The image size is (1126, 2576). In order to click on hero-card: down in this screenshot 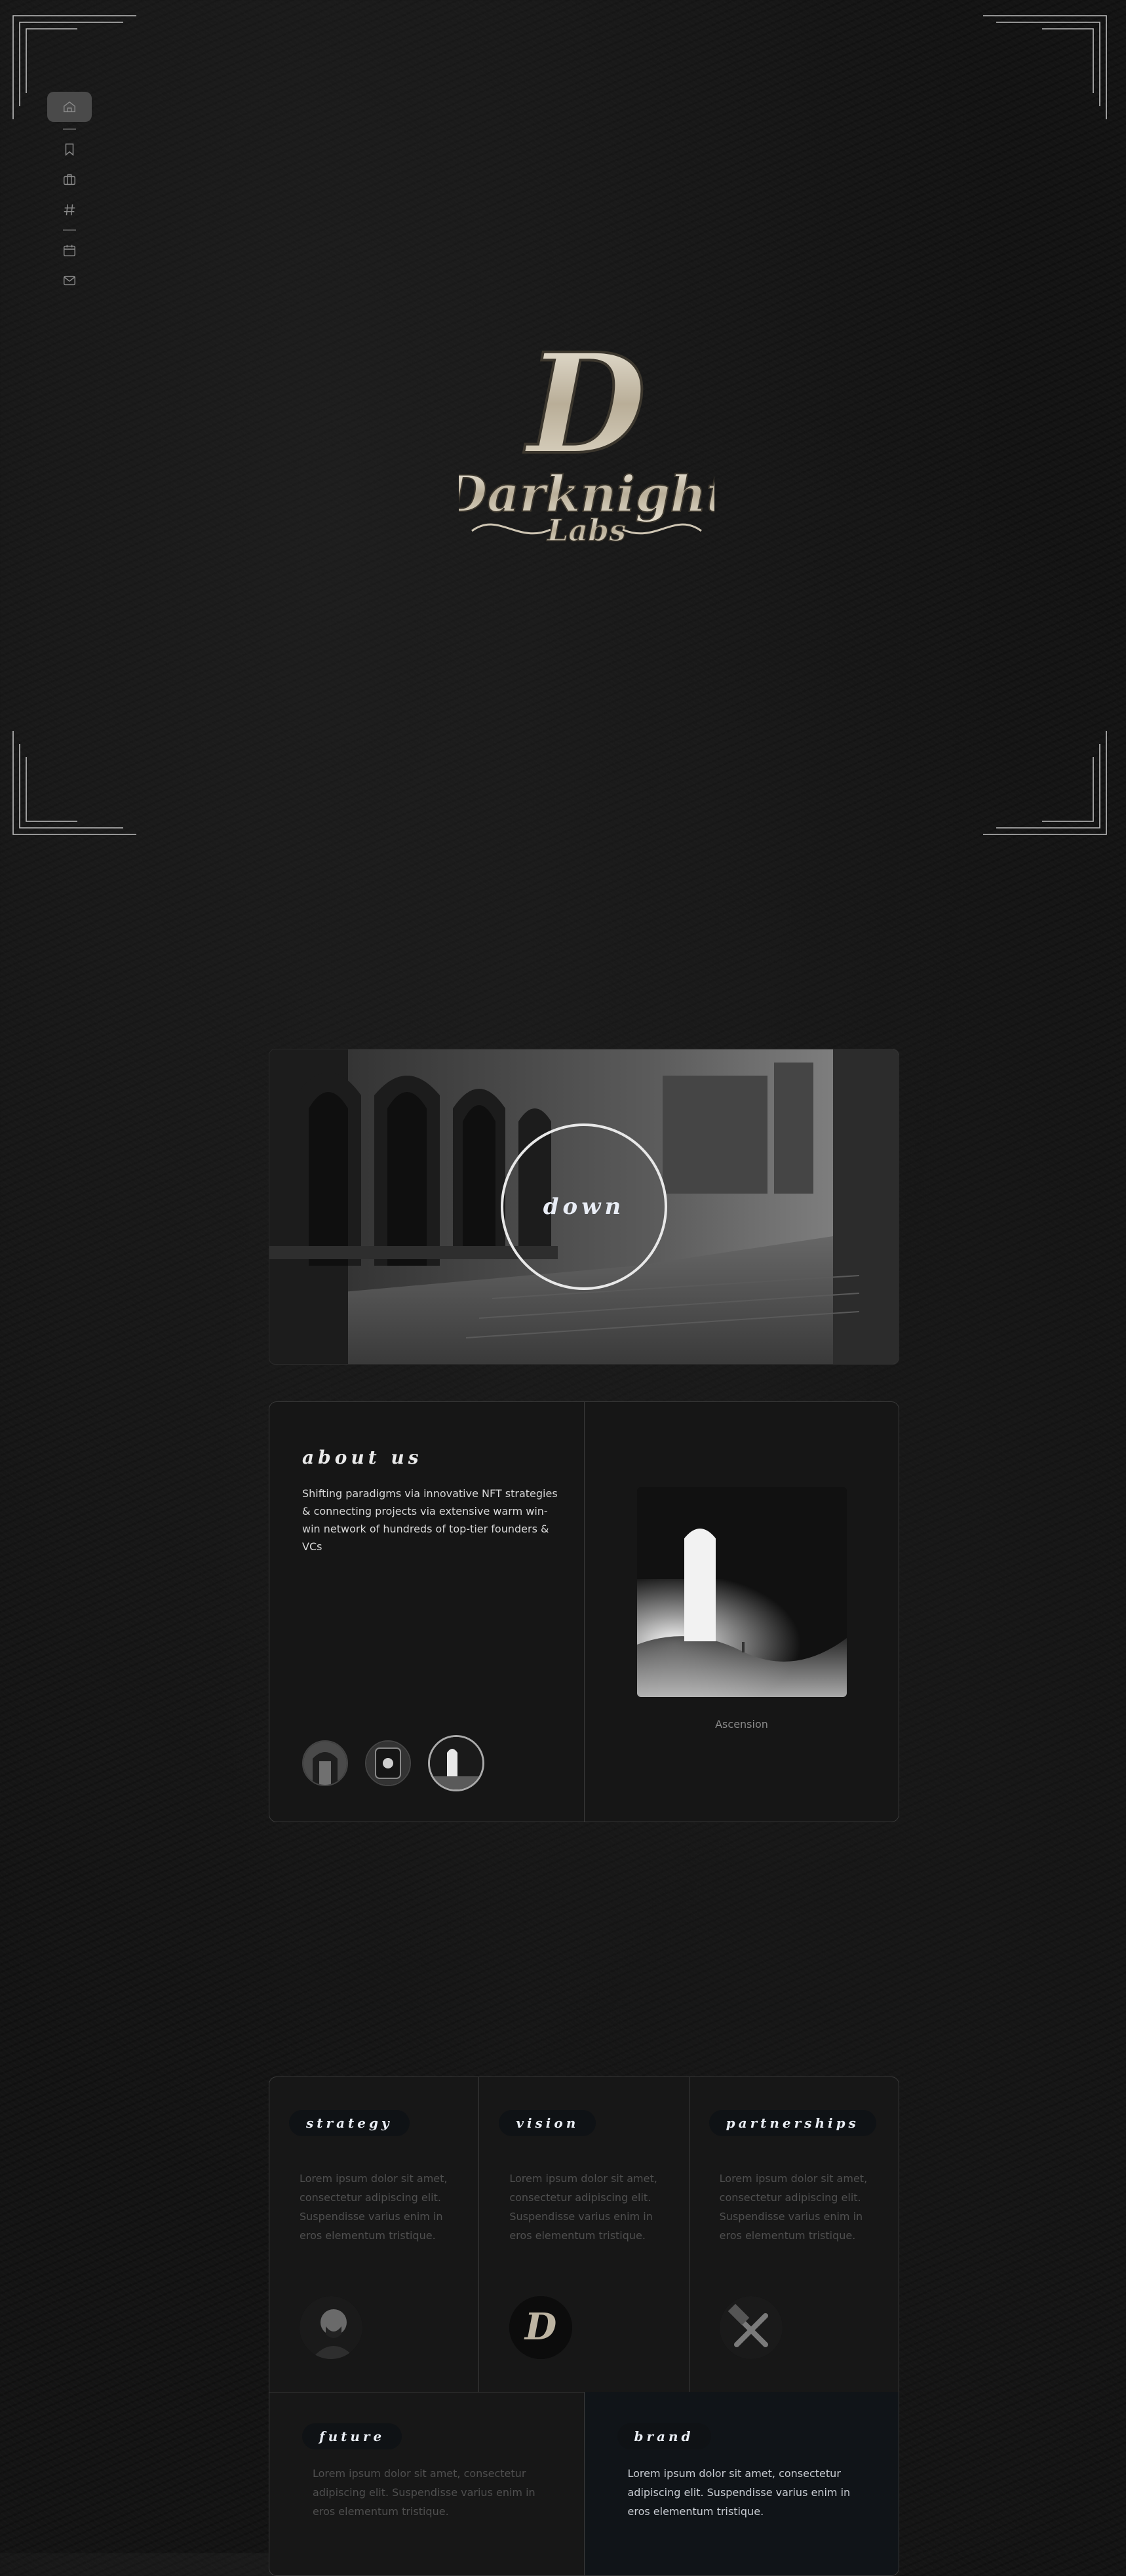, I will do `click(584, 1207)`.